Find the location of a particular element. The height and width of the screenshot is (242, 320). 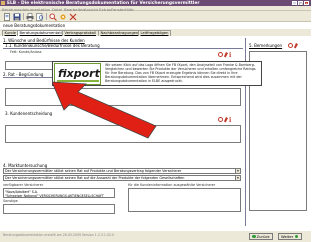

decision-heading: 3. Kundenentscheidung is located at coordinates (29, 113).